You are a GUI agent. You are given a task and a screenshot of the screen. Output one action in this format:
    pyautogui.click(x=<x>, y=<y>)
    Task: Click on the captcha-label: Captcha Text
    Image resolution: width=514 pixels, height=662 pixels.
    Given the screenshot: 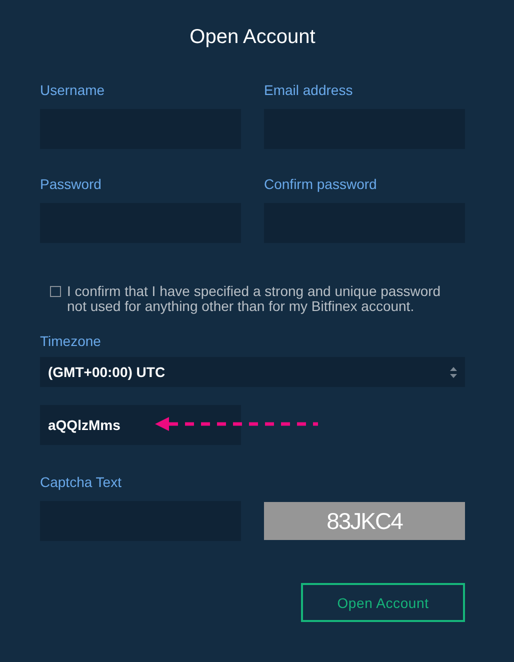 What is the action you would take?
    pyautogui.click(x=81, y=482)
    